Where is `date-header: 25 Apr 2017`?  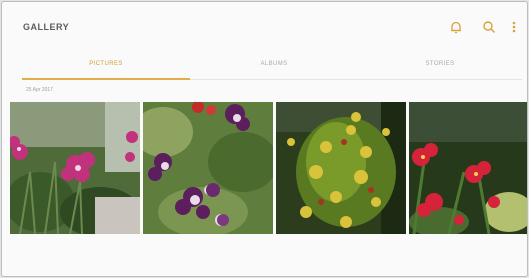 date-header: 25 Apr 2017 is located at coordinates (39, 90).